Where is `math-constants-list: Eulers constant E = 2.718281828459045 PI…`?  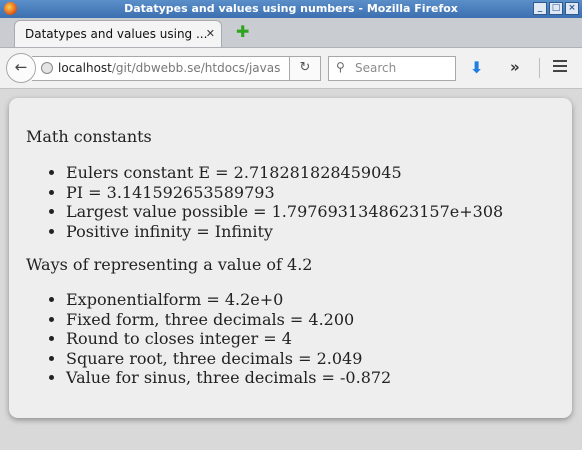
math-constants-list: Eulers constant E = 2.718281828459045 PI… is located at coordinates (256, 202).